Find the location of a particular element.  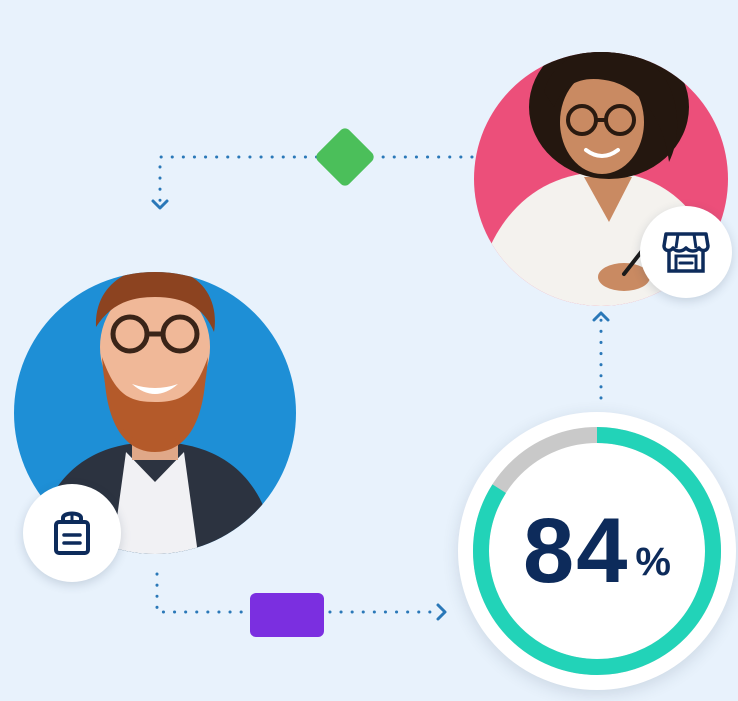

storefront-icon is located at coordinates (686, 252).